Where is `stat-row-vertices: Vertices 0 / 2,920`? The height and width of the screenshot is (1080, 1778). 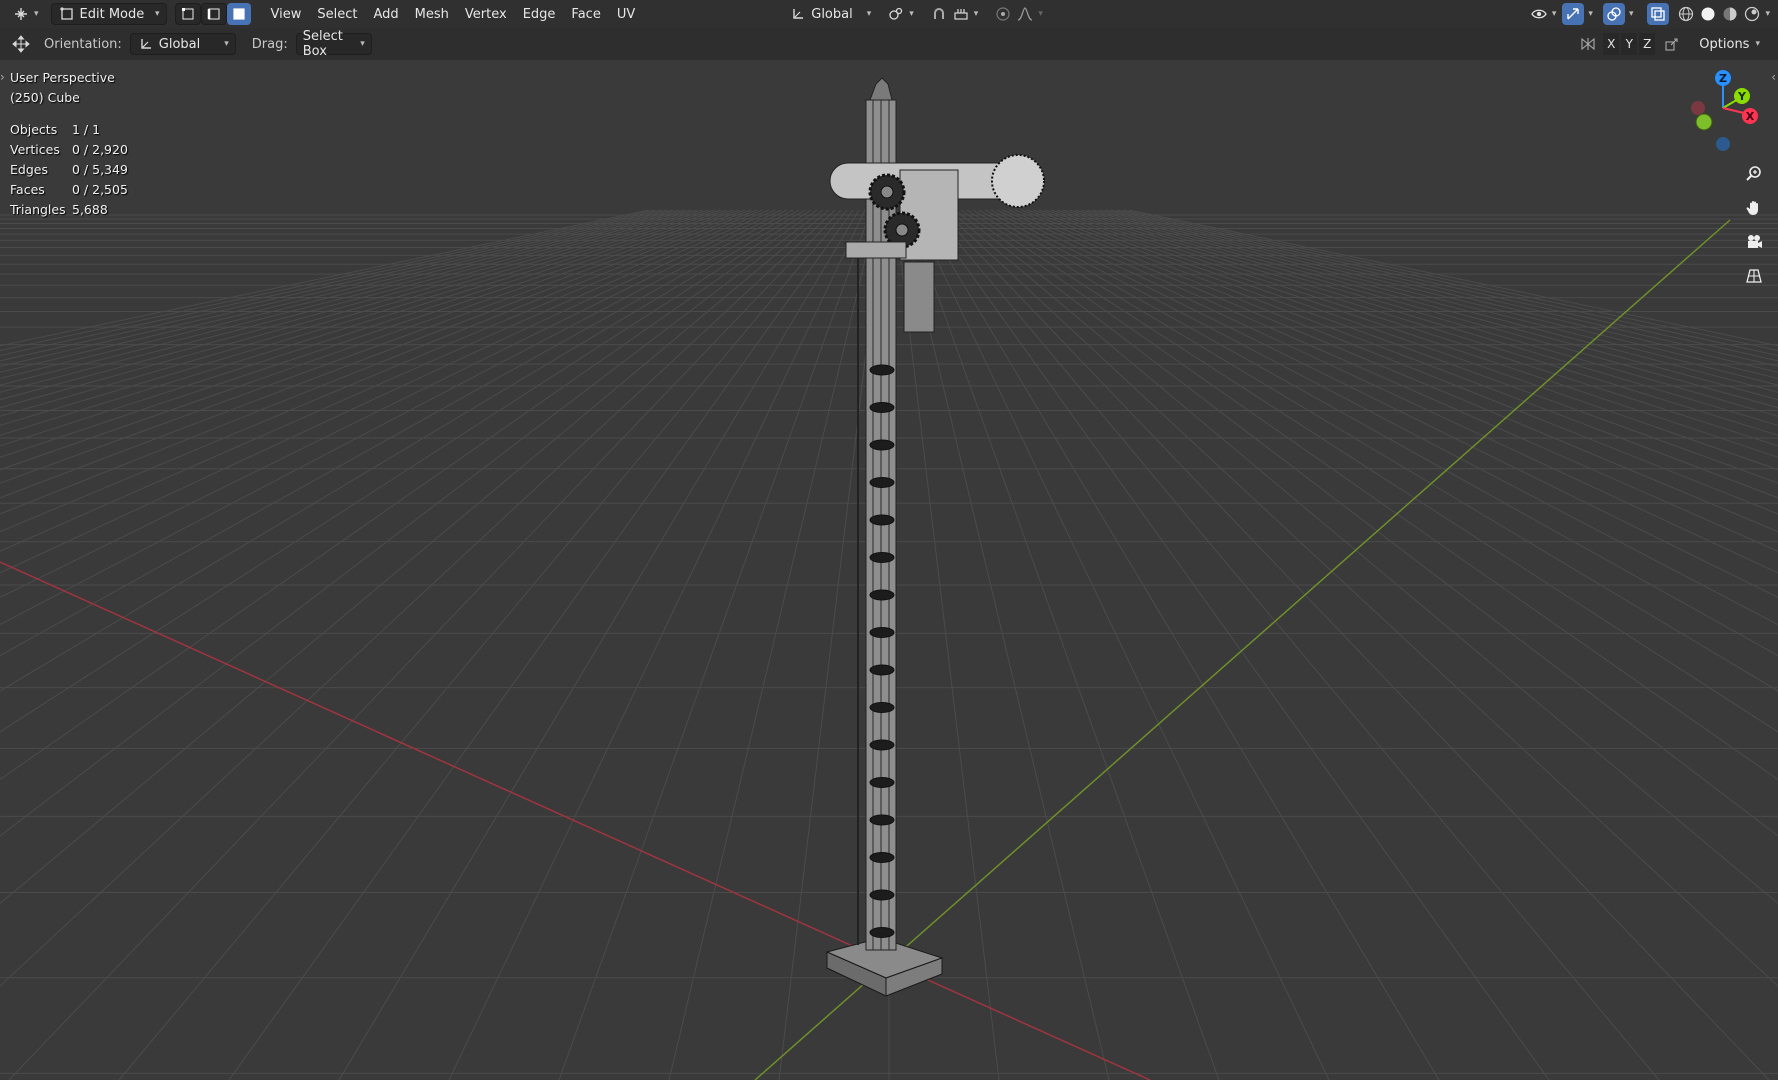
stat-row-vertices: Vertices 0 / 2,920 is located at coordinates (69, 150).